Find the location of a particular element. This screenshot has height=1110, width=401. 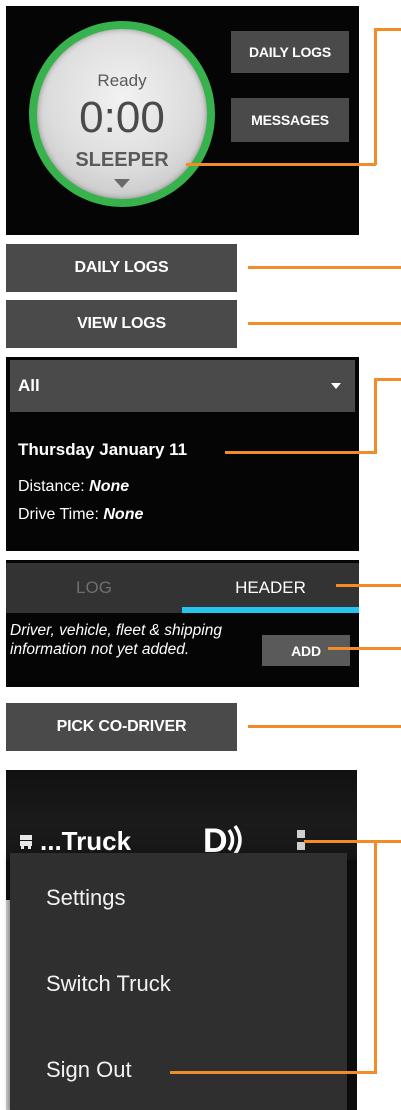

tab-log: LOG is located at coordinates (94, 588).